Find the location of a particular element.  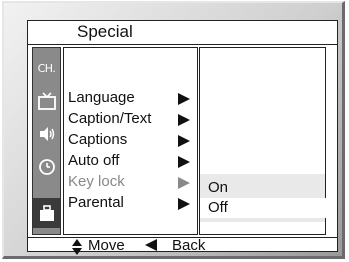

menu-item-label: Captions is located at coordinates (98, 139).